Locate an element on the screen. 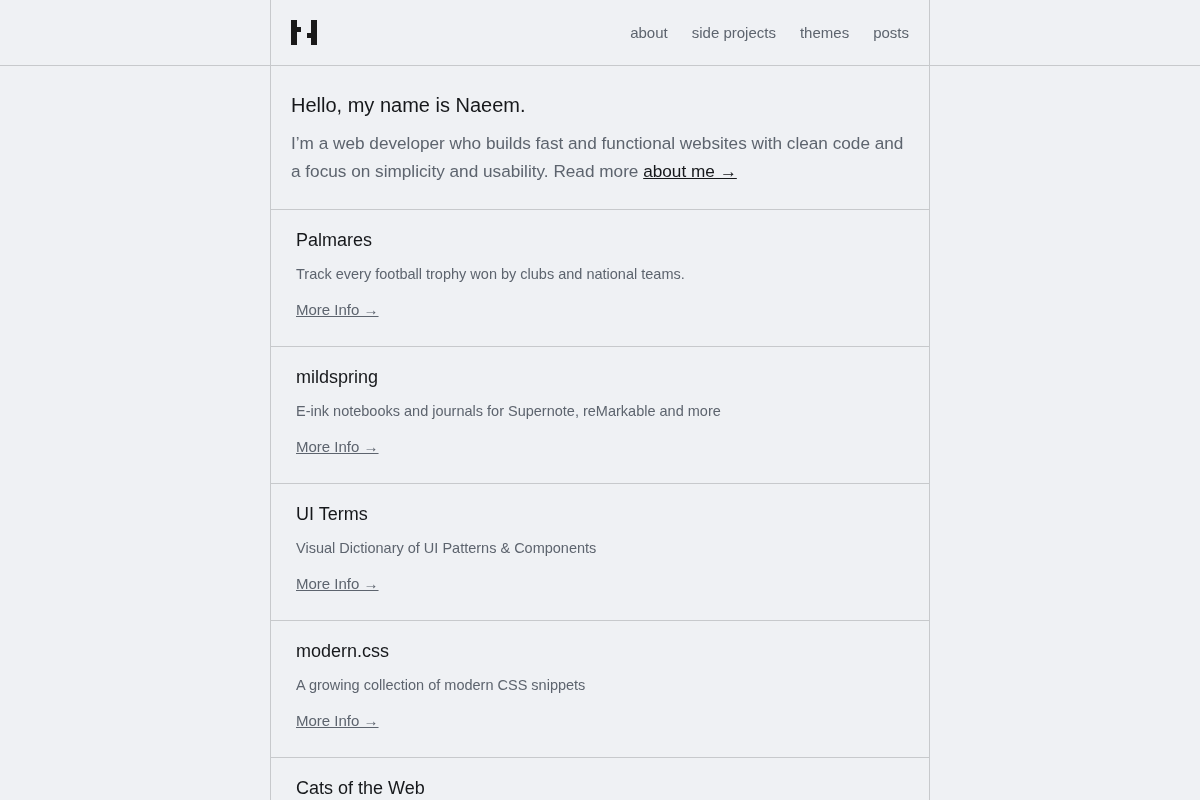 This screenshot has width=1200, height=800. site-logo is located at coordinates (304, 32).